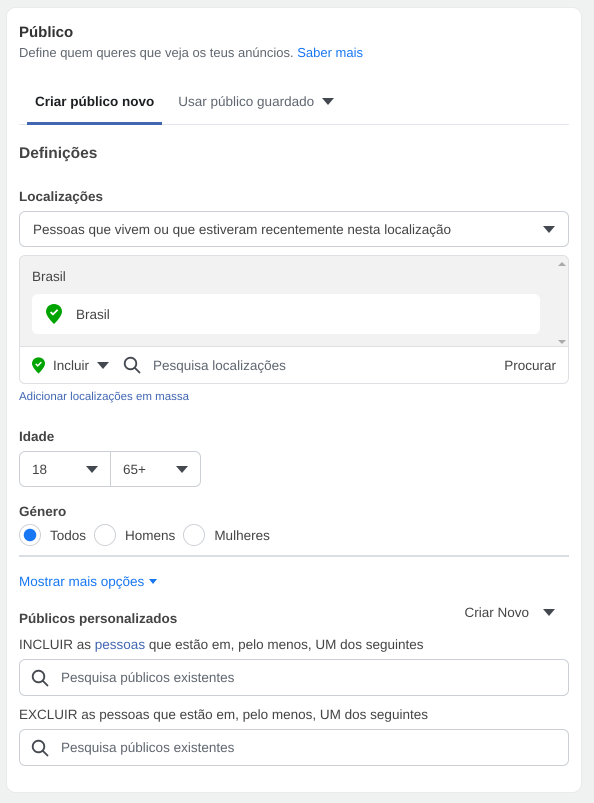  Describe the element at coordinates (58, 154) in the screenshot. I see `section-title: Definições` at that location.